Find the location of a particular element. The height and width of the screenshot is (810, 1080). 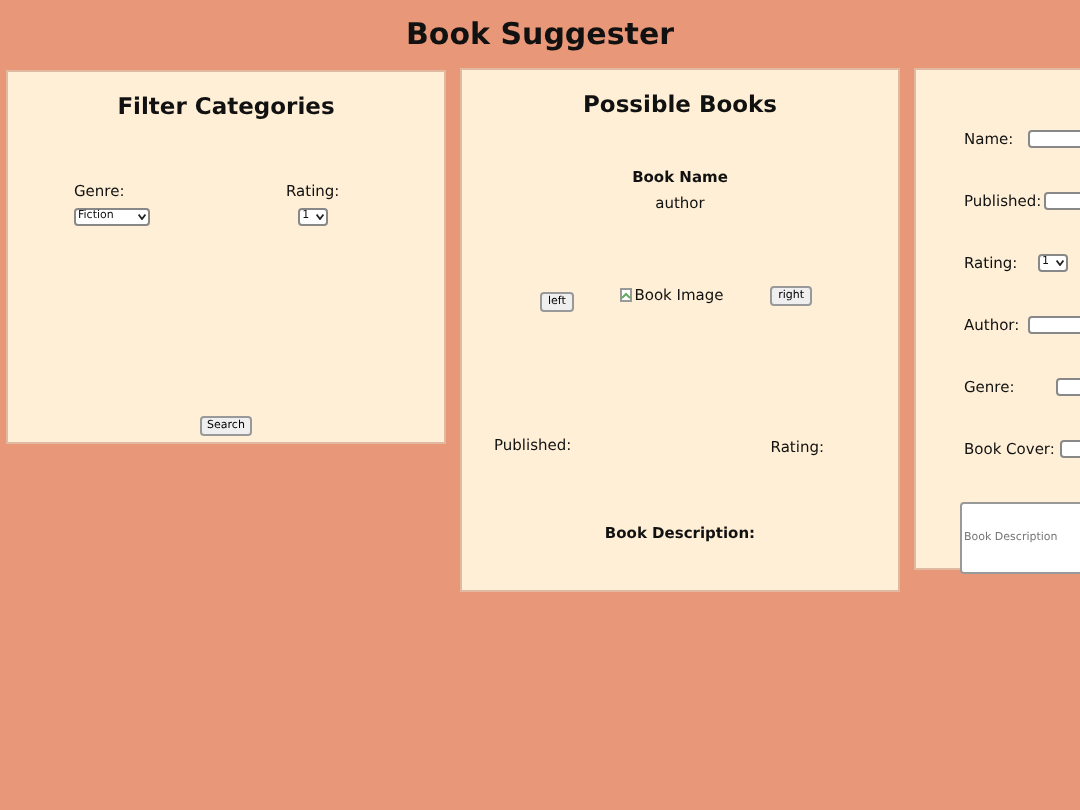

broken-image-icon is located at coordinates (626, 294).